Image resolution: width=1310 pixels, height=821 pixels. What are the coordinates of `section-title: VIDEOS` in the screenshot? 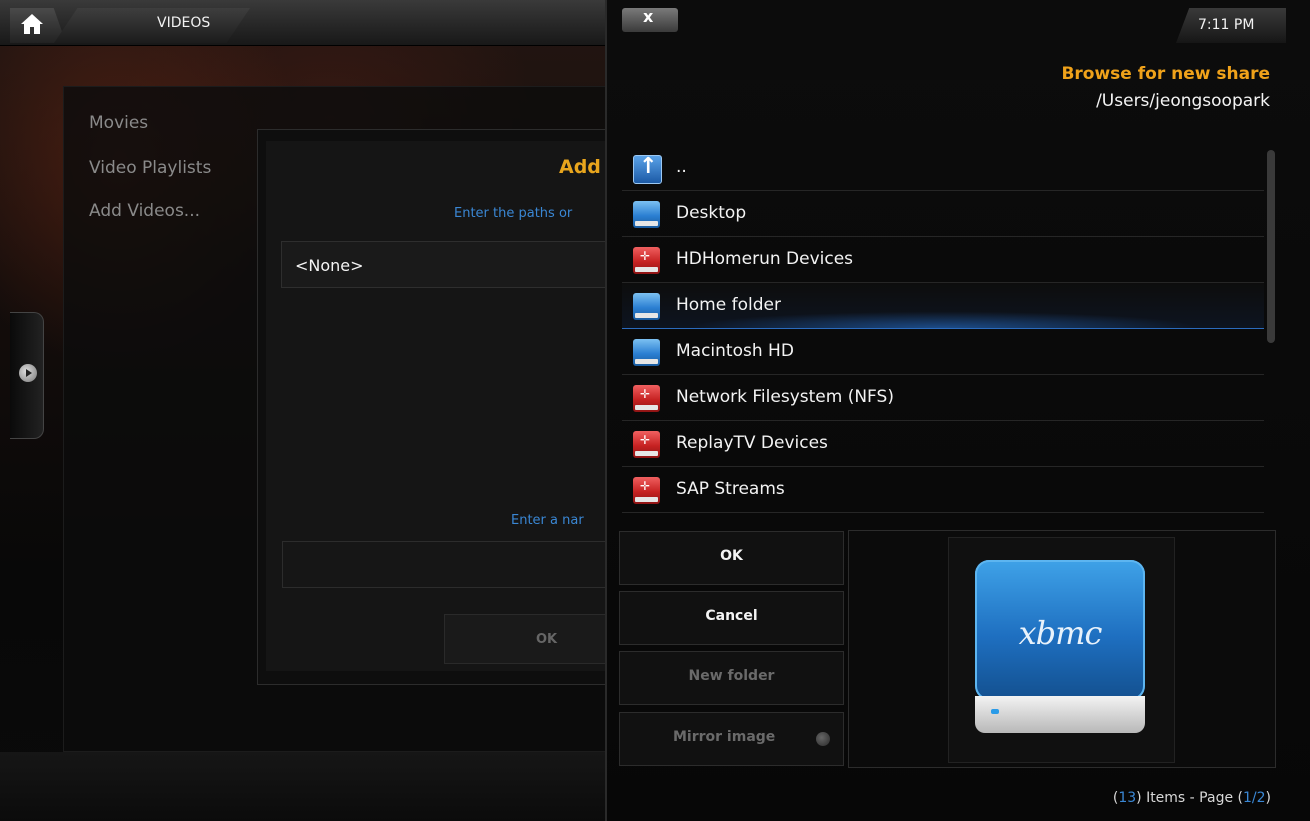 It's located at (184, 23).